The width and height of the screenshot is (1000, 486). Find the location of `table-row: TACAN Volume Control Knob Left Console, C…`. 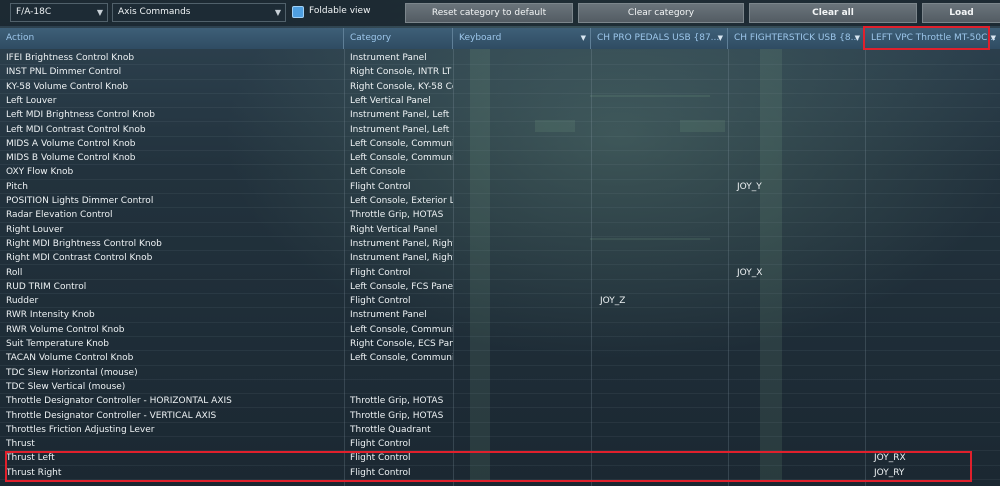

table-row: TACAN Volume Control Knob Left Console, C… is located at coordinates (500, 358).